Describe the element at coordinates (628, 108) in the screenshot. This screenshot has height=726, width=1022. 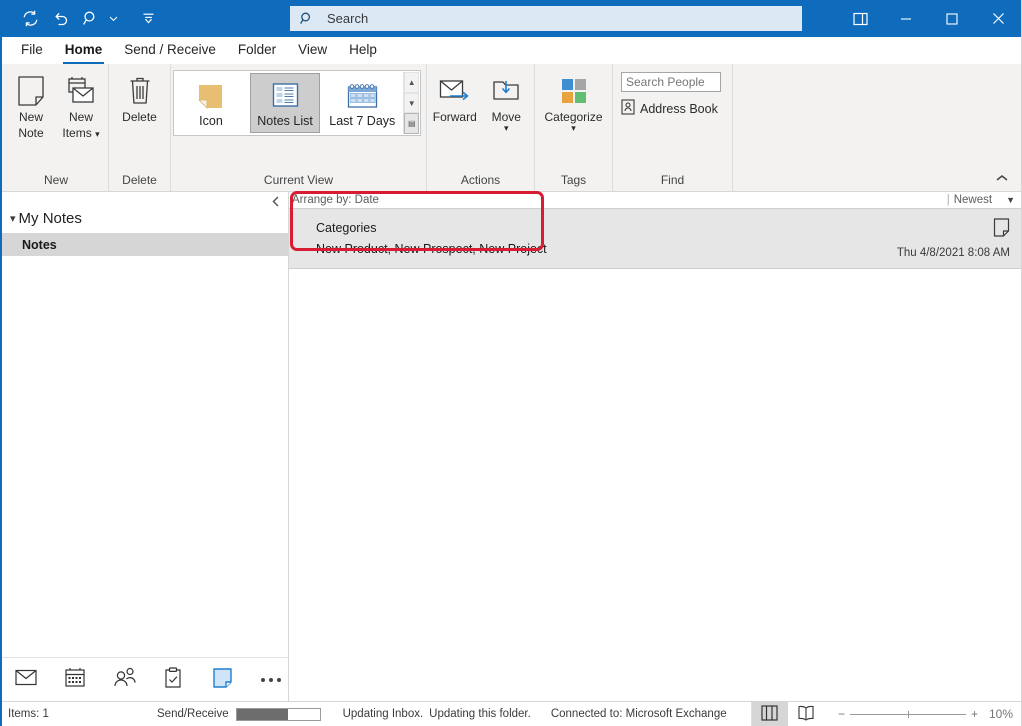
I see `address-book-icon` at that location.